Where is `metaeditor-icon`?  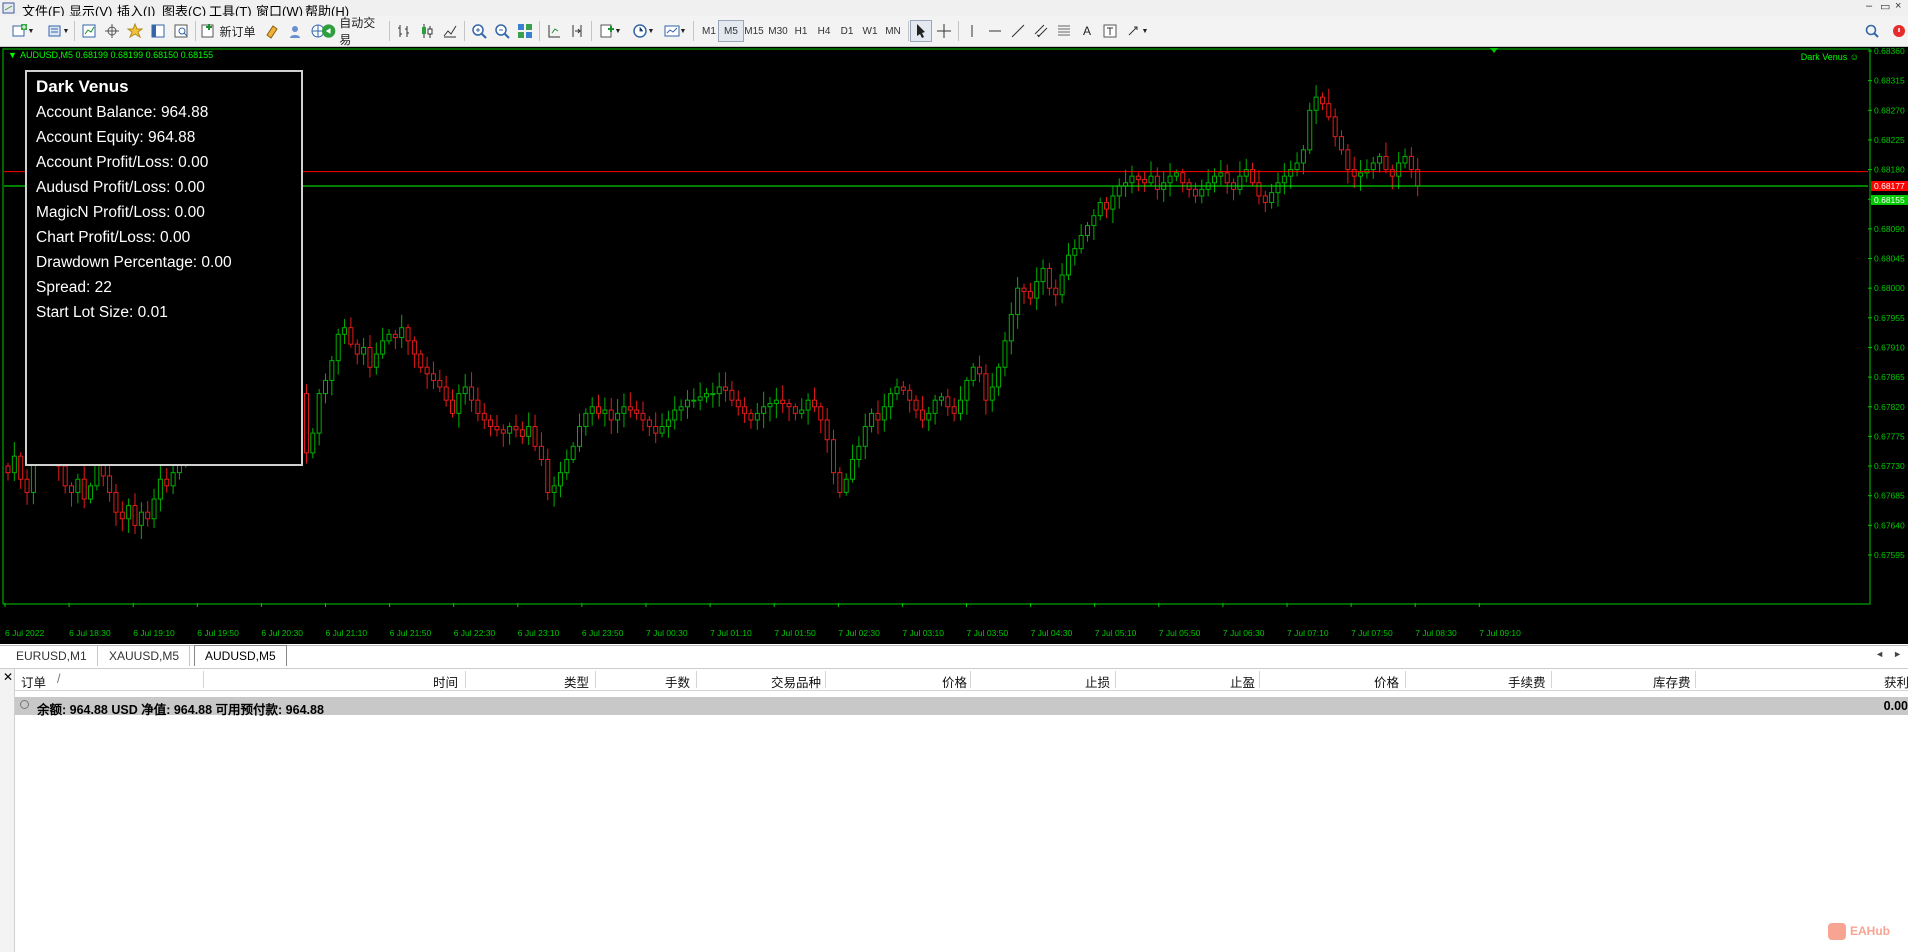 metaeditor-icon is located at coordinates (272, 31).